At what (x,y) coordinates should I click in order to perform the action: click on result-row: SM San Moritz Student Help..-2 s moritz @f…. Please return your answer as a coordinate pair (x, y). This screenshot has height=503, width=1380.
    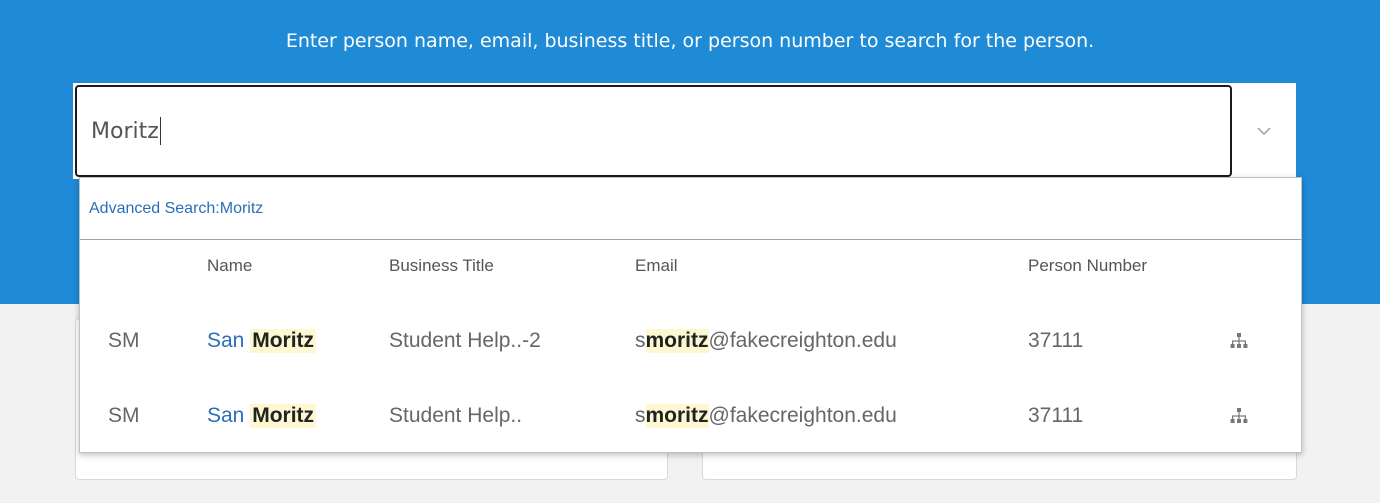
    Looking at the image, I should click on (690, 341).